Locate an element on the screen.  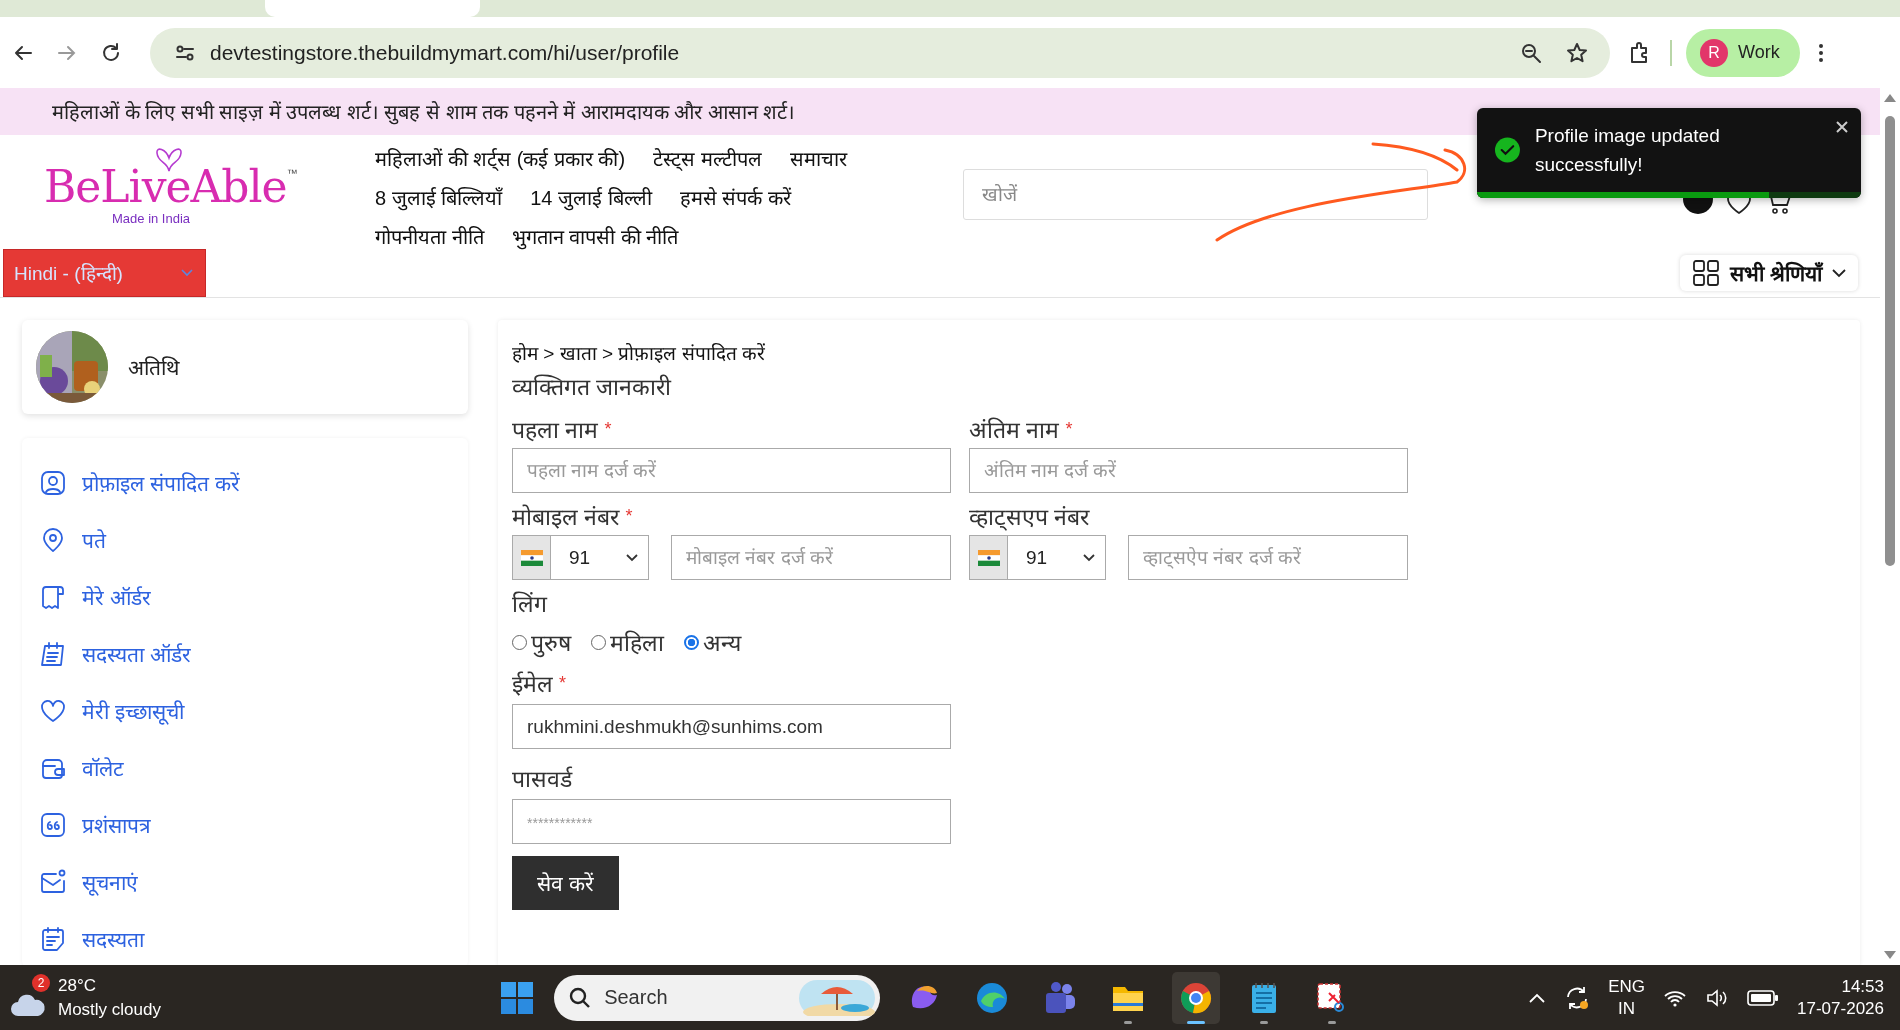
search-field: खोजें is located at coordinates (1195, 194).